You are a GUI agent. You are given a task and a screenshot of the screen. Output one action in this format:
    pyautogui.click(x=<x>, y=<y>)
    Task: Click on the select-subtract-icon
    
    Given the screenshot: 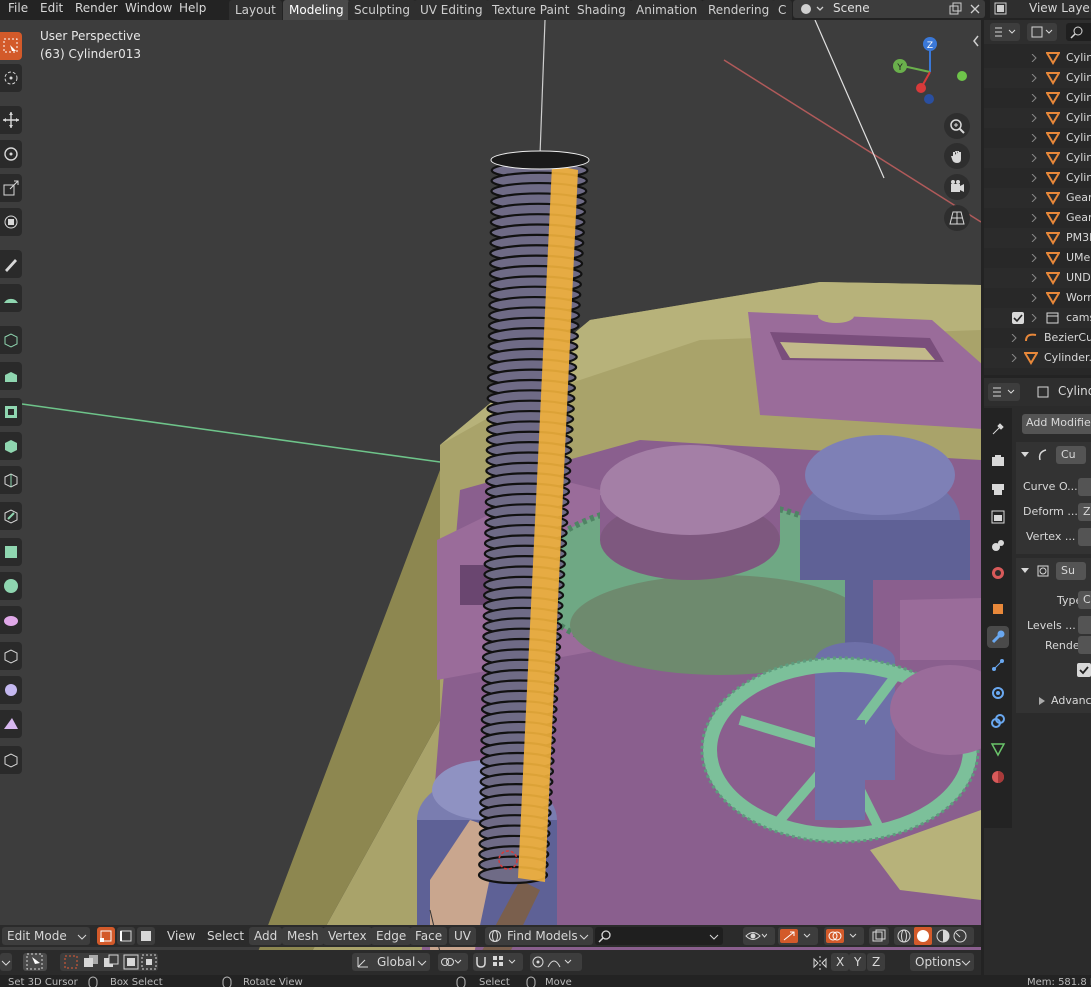 What is the action you would take?
    pyautogui.click(x=111, y=962)
    